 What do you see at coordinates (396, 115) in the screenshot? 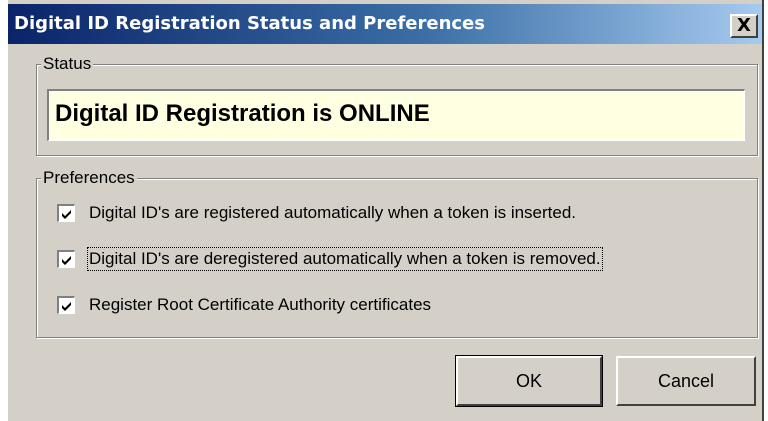
I see `status-field: Digital ID Registration is ONLINE` at bounding box center [396, 115].